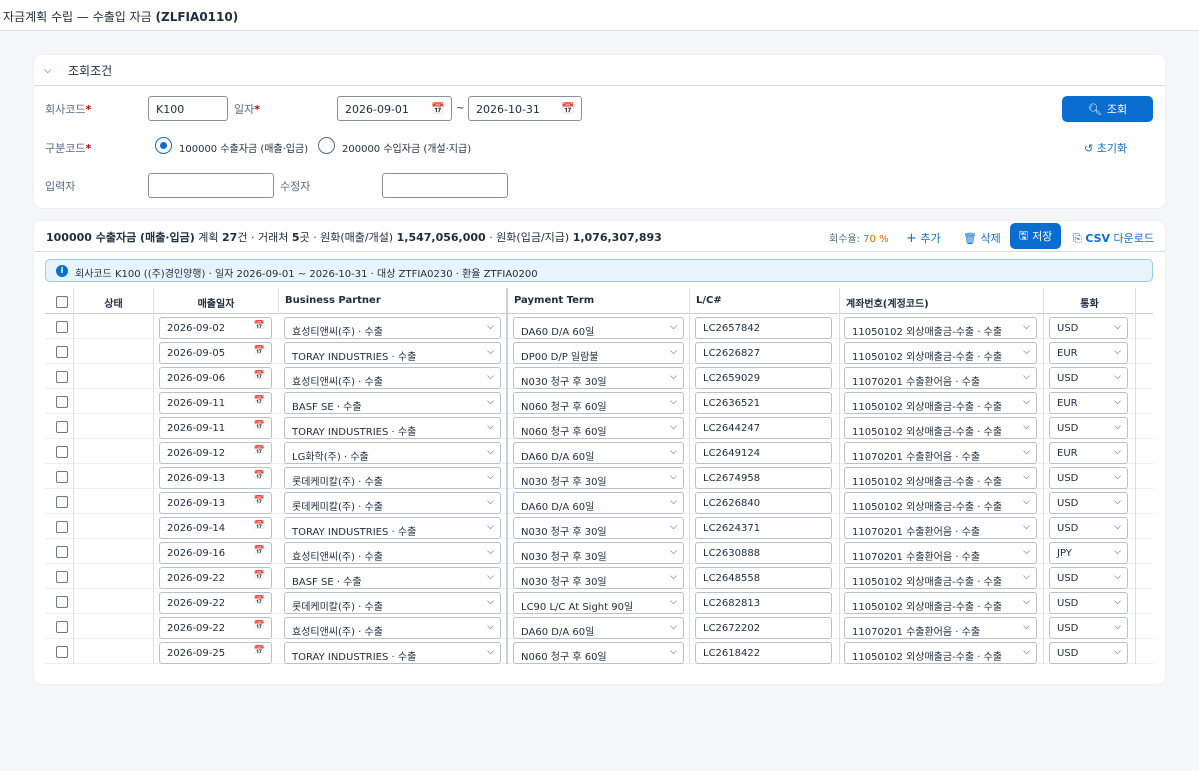  What do you see at coordinates (392, 403) in the screenshot?
I see `partner-select: BASF SE · 수출 ⌵` at bounding box center [392, 403].